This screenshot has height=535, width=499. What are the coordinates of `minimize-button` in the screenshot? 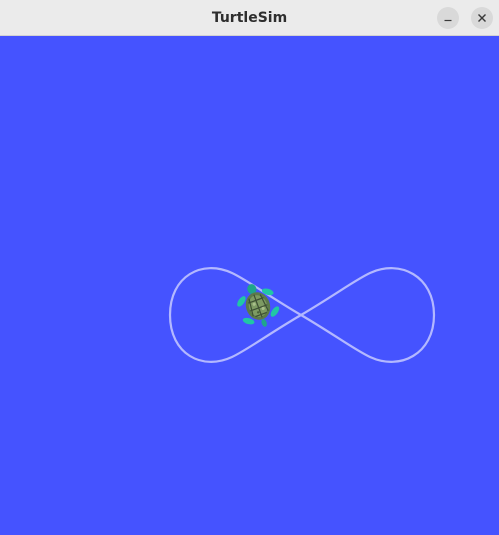 It's located at (448, 18).